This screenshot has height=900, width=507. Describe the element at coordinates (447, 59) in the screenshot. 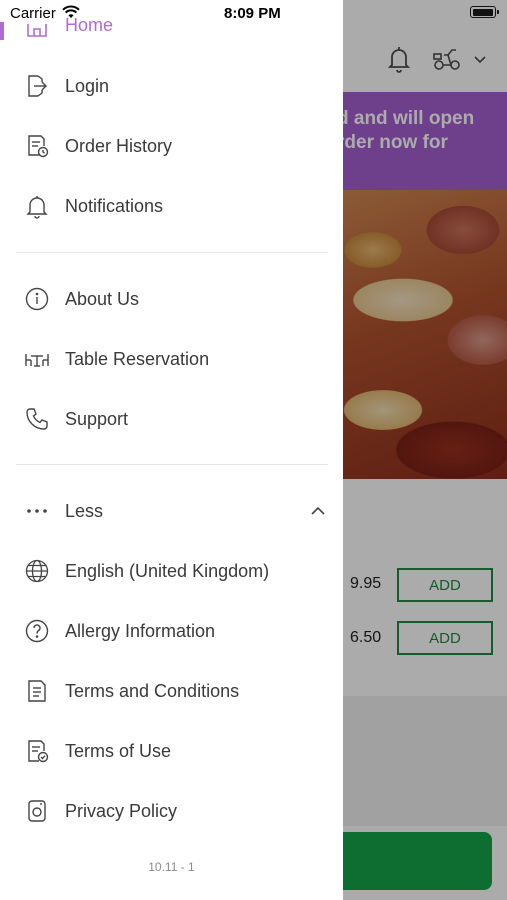

I see `scooter-icon` at that location.